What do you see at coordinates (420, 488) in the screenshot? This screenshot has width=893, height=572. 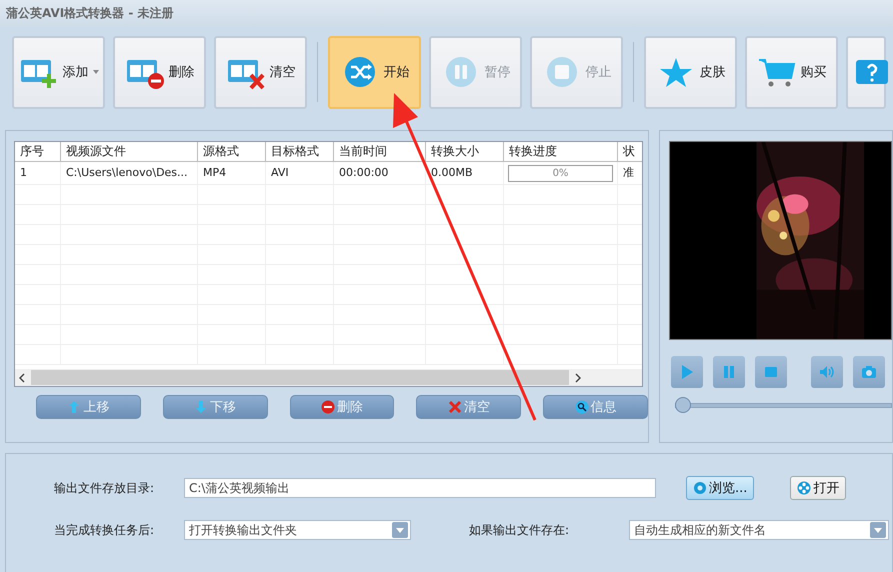 I see `output-directory-field: C:\蒲公英视频输出` at bounding box center [420, 488].